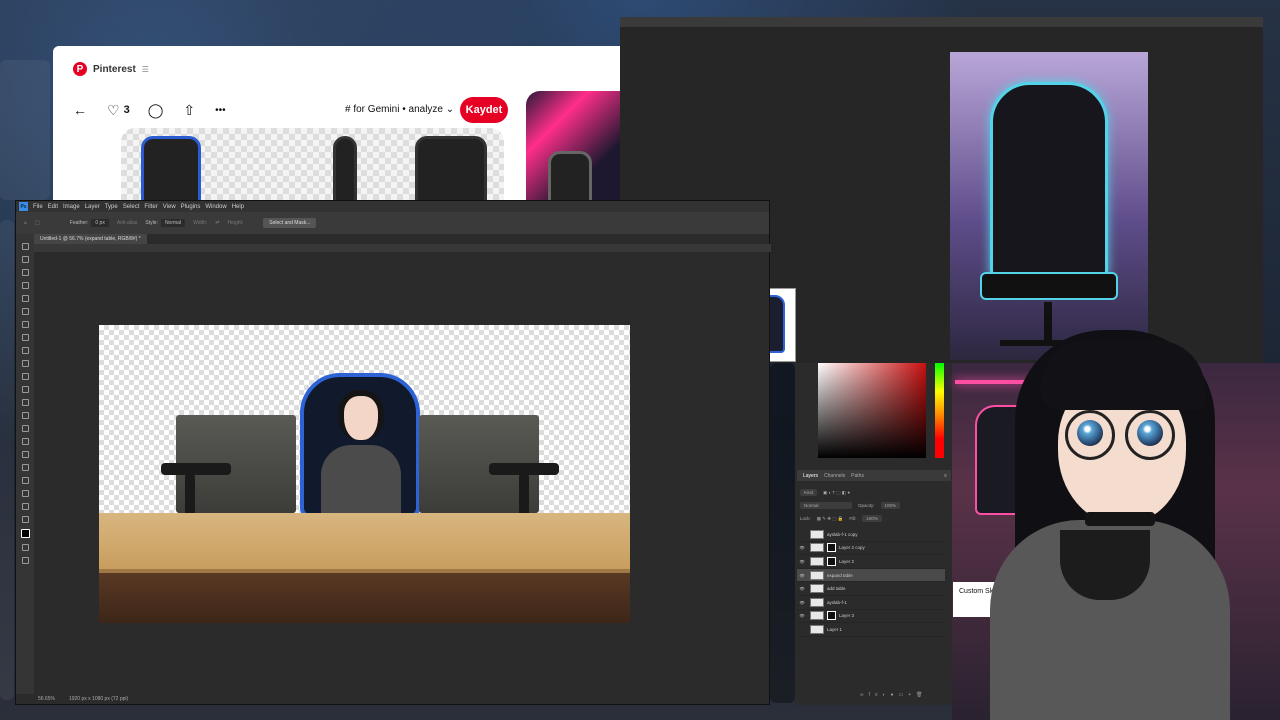  Describe the element at coordinates (25, 324) in the screenshot. I see `eyedropper-tool-icon` at that location.